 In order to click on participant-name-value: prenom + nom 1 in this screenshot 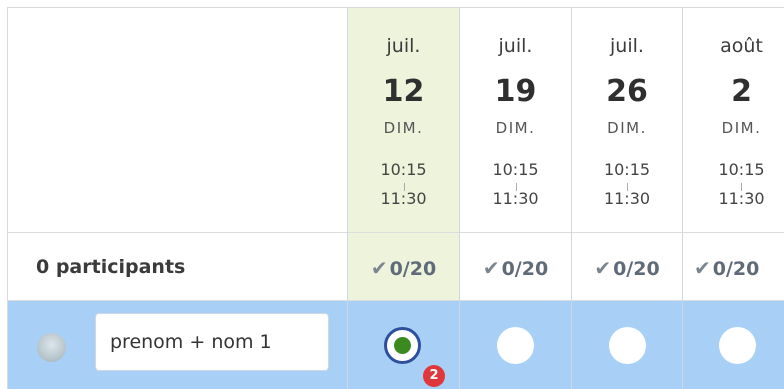, I will do `click(191, 342)`.